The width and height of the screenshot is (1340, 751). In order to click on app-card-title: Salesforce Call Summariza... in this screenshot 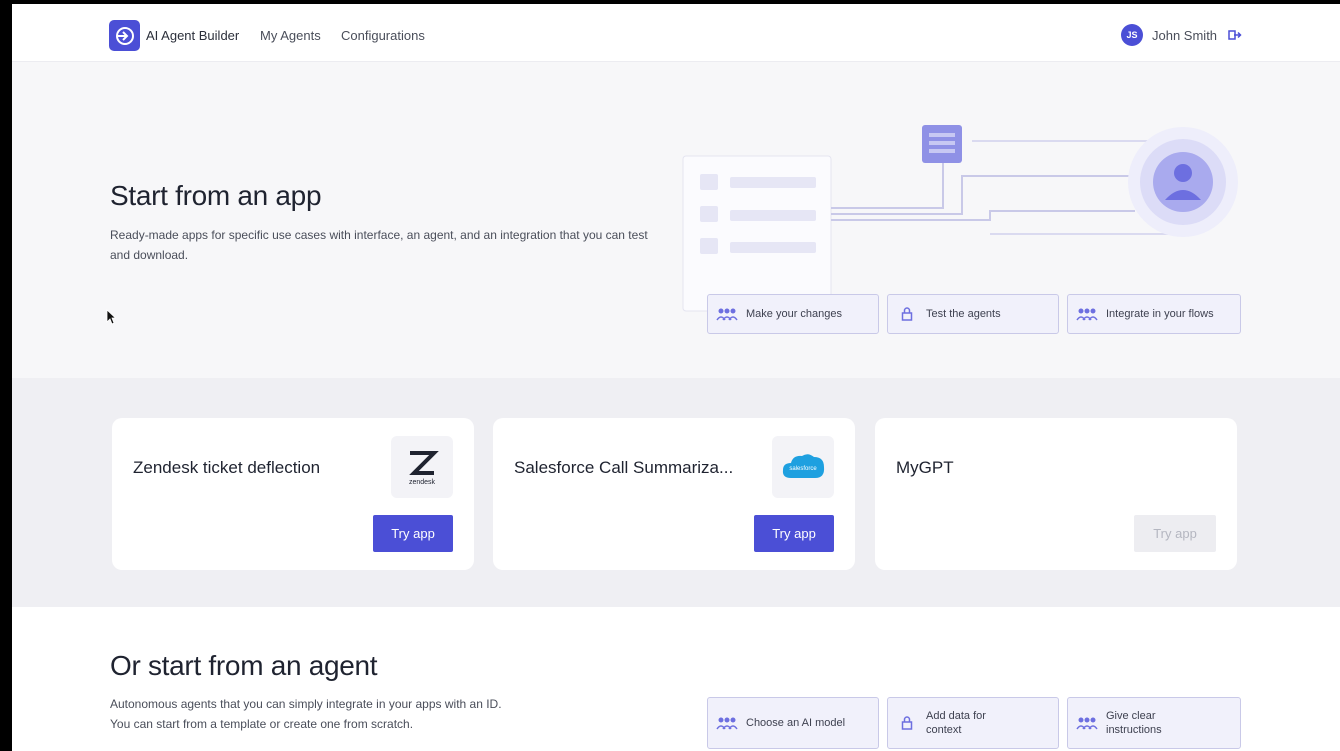, I will do `click(624, 467)`.